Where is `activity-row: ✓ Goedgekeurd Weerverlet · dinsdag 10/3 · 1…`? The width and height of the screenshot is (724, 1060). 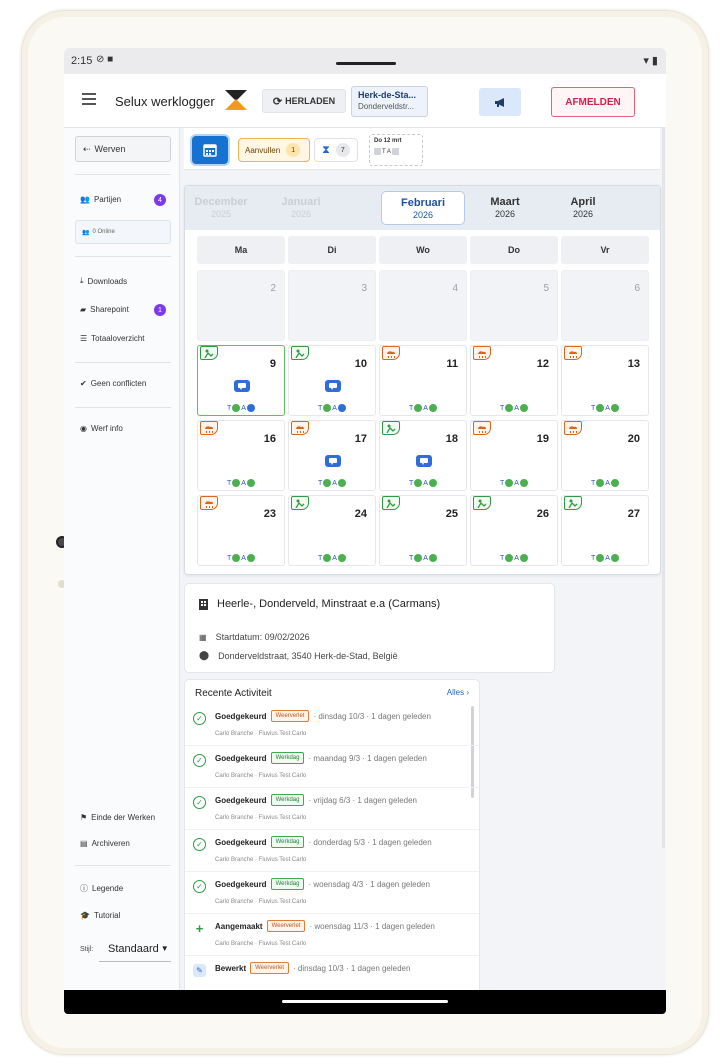 activity-row: ✓ Goedgekeurd Weerverlet · dinsdag 10/3 · 1… is located at coordinates (332, 725).